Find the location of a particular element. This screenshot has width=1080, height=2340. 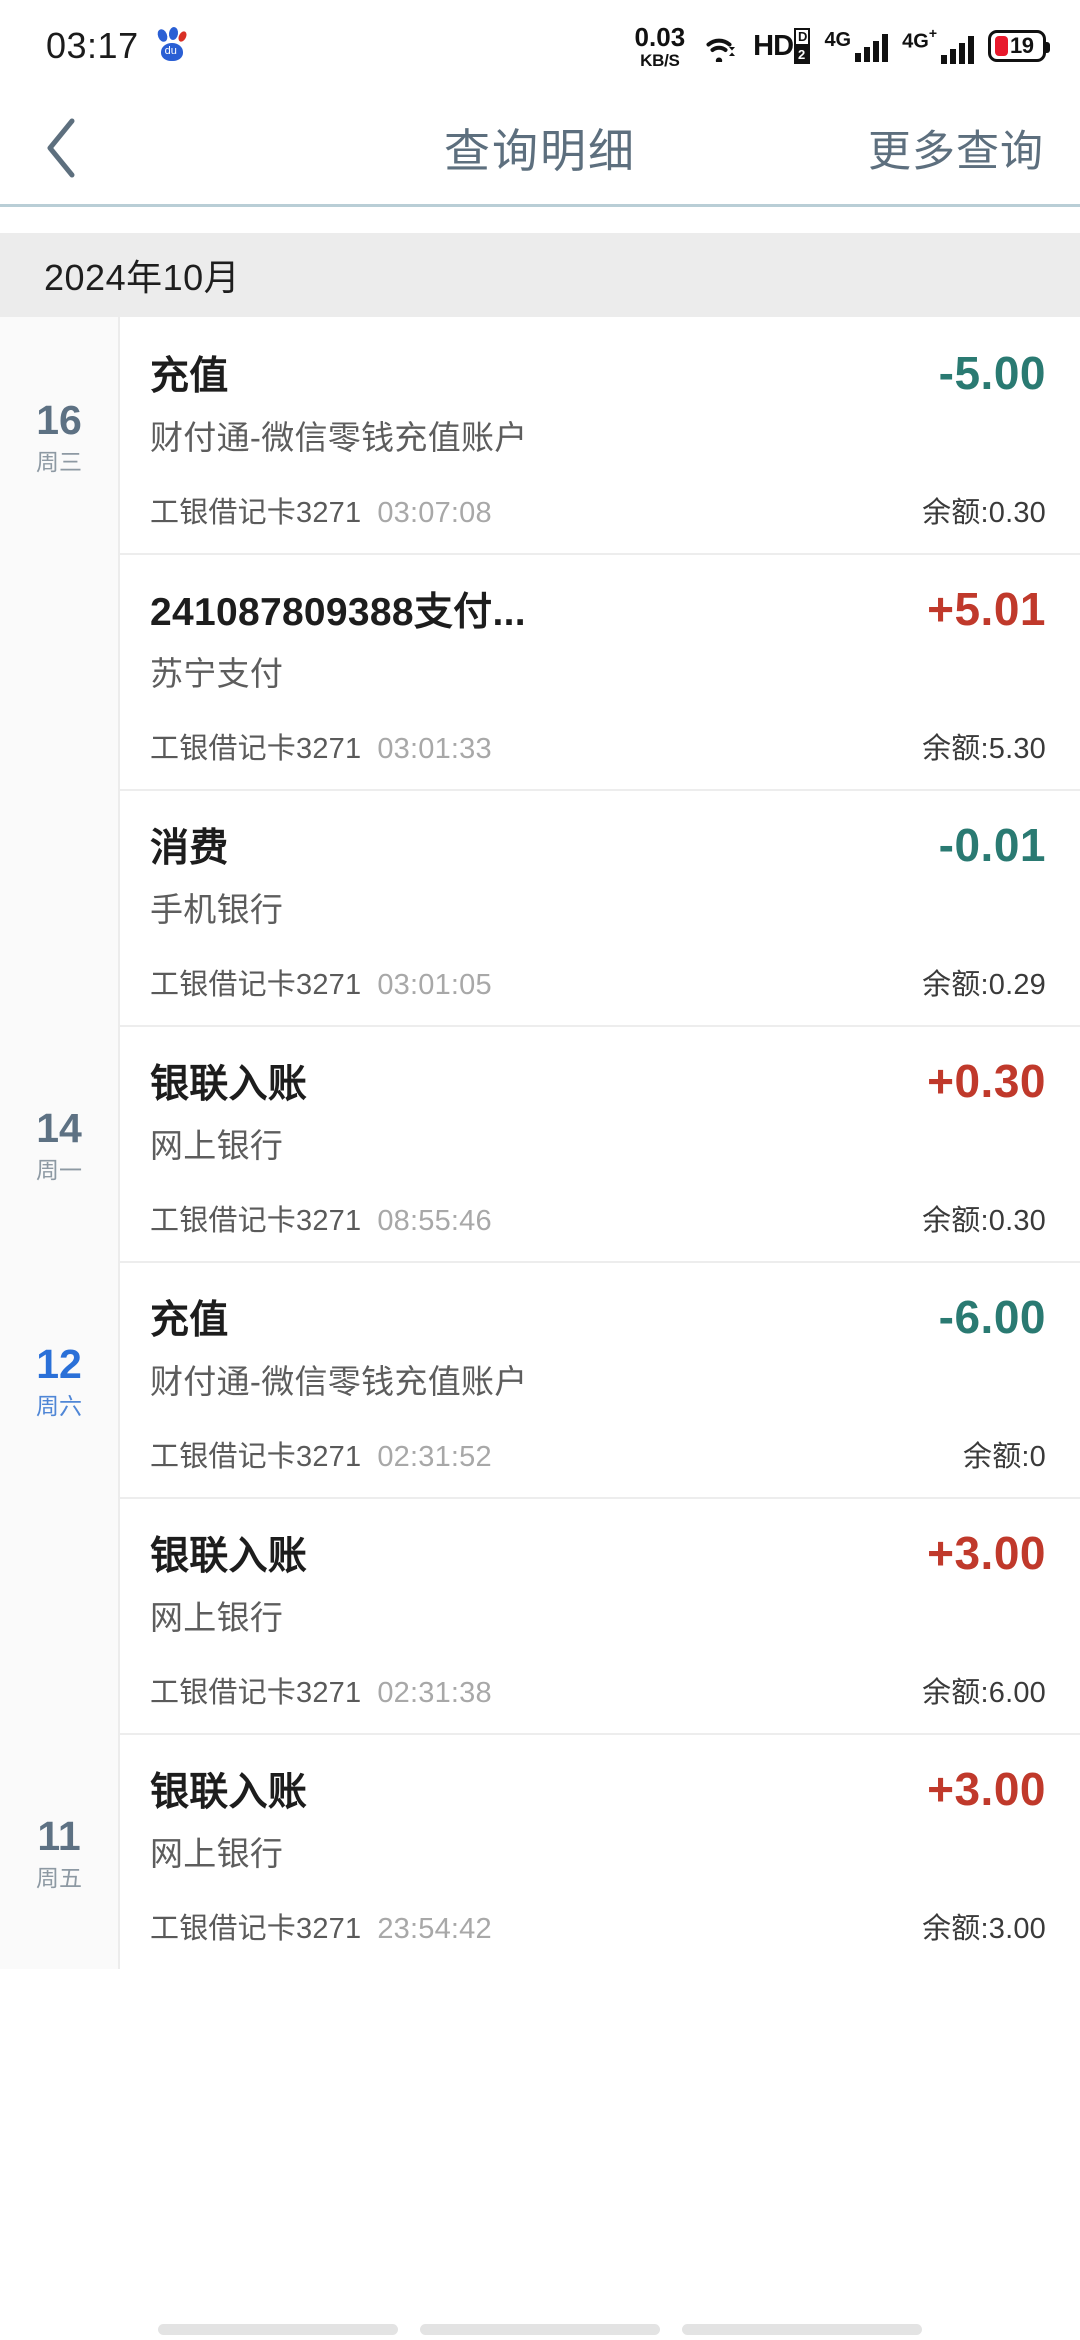

transaction-balance: 余额:6.00 is located at coordinates (984, 1693).